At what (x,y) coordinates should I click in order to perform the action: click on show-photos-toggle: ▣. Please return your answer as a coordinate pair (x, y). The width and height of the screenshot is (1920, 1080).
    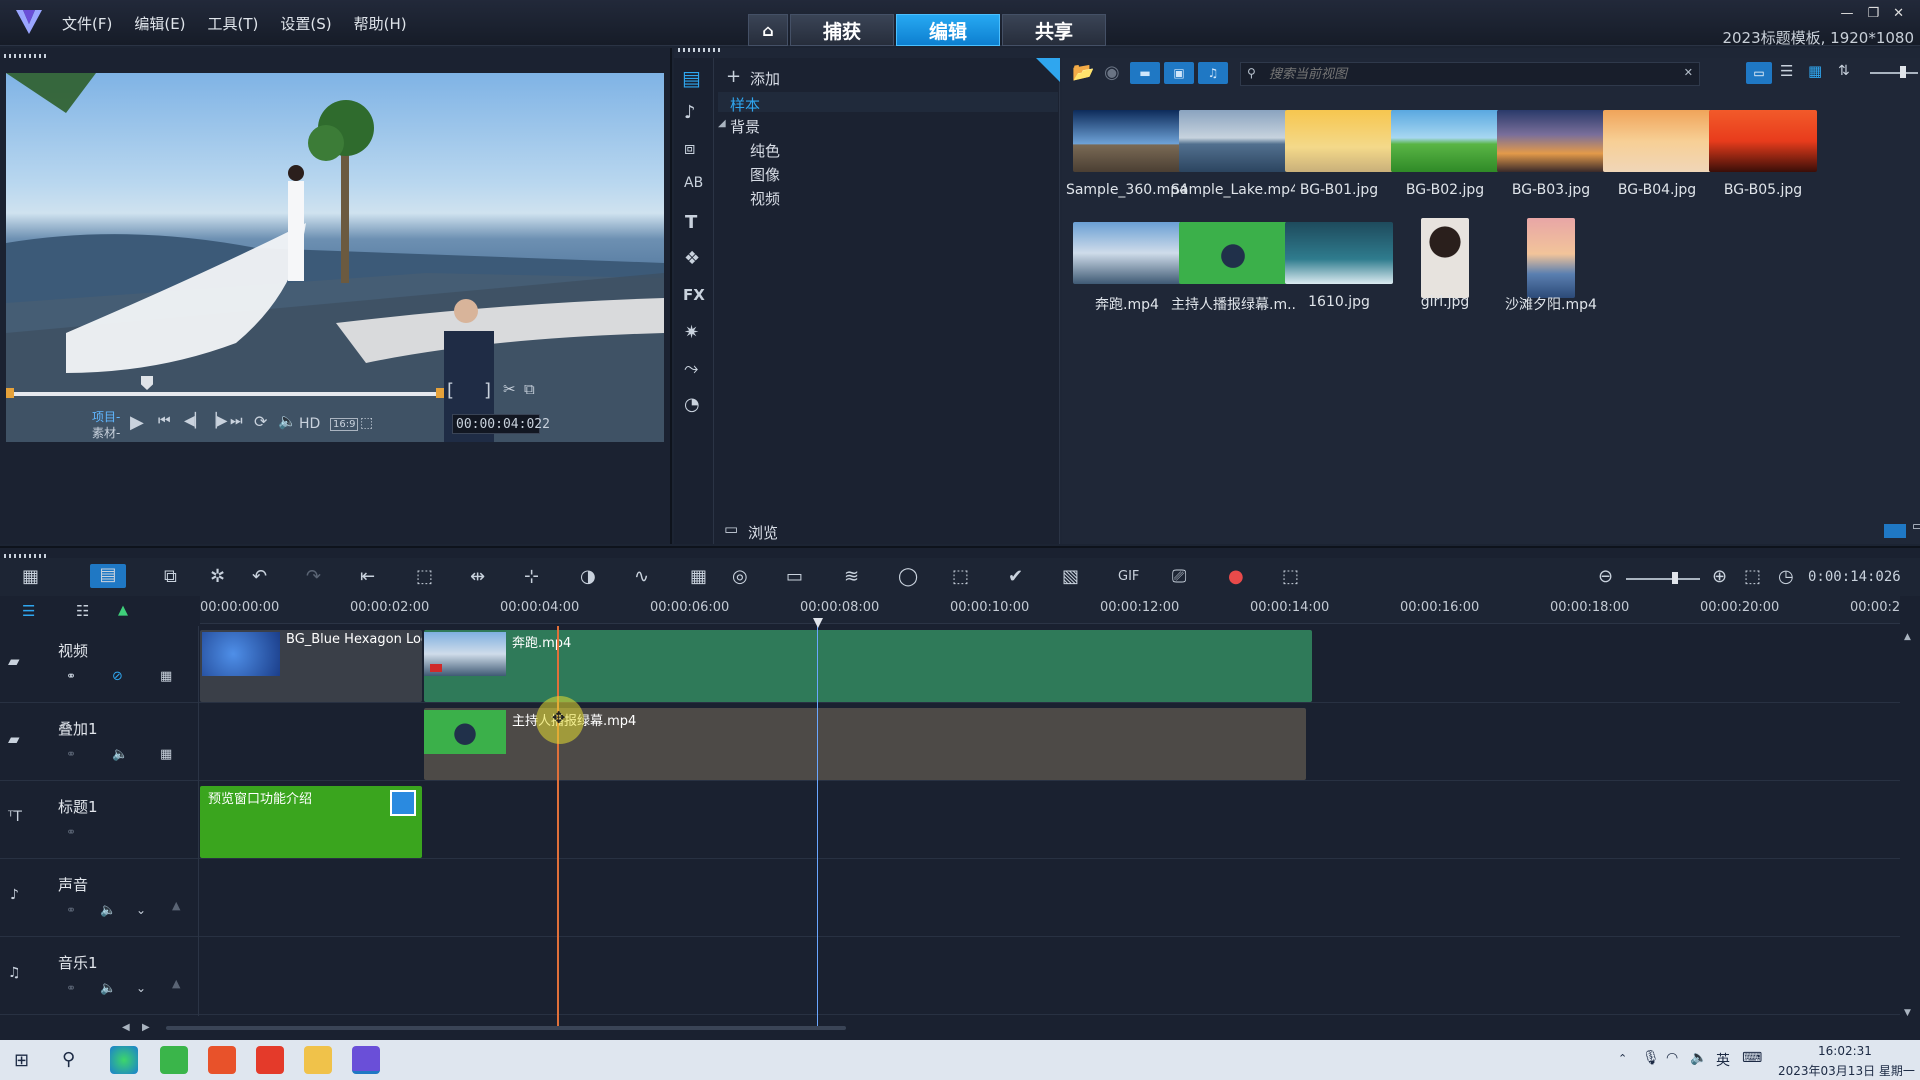
    Looking at the image, I should click on (1179, 73).